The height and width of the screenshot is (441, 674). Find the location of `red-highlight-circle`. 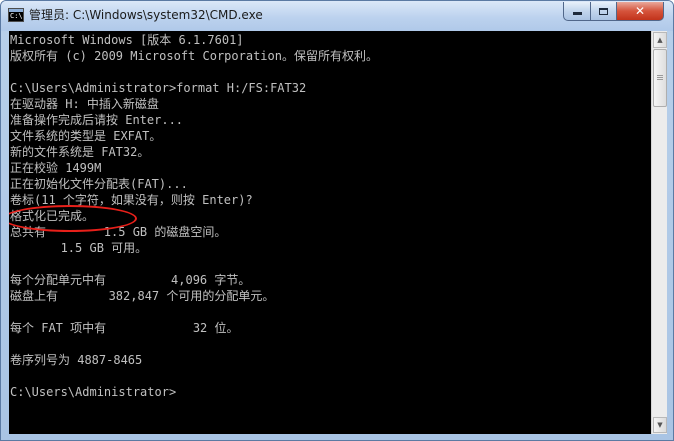

red-highlight-circle is located at coordinates (73, 218).